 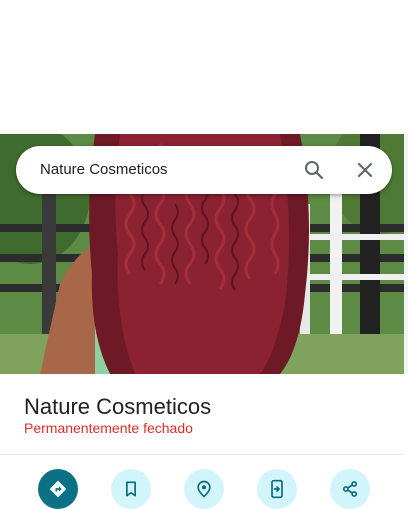 I want to click on status-label: Permanentemente fechado, so click(x=108, y=428).